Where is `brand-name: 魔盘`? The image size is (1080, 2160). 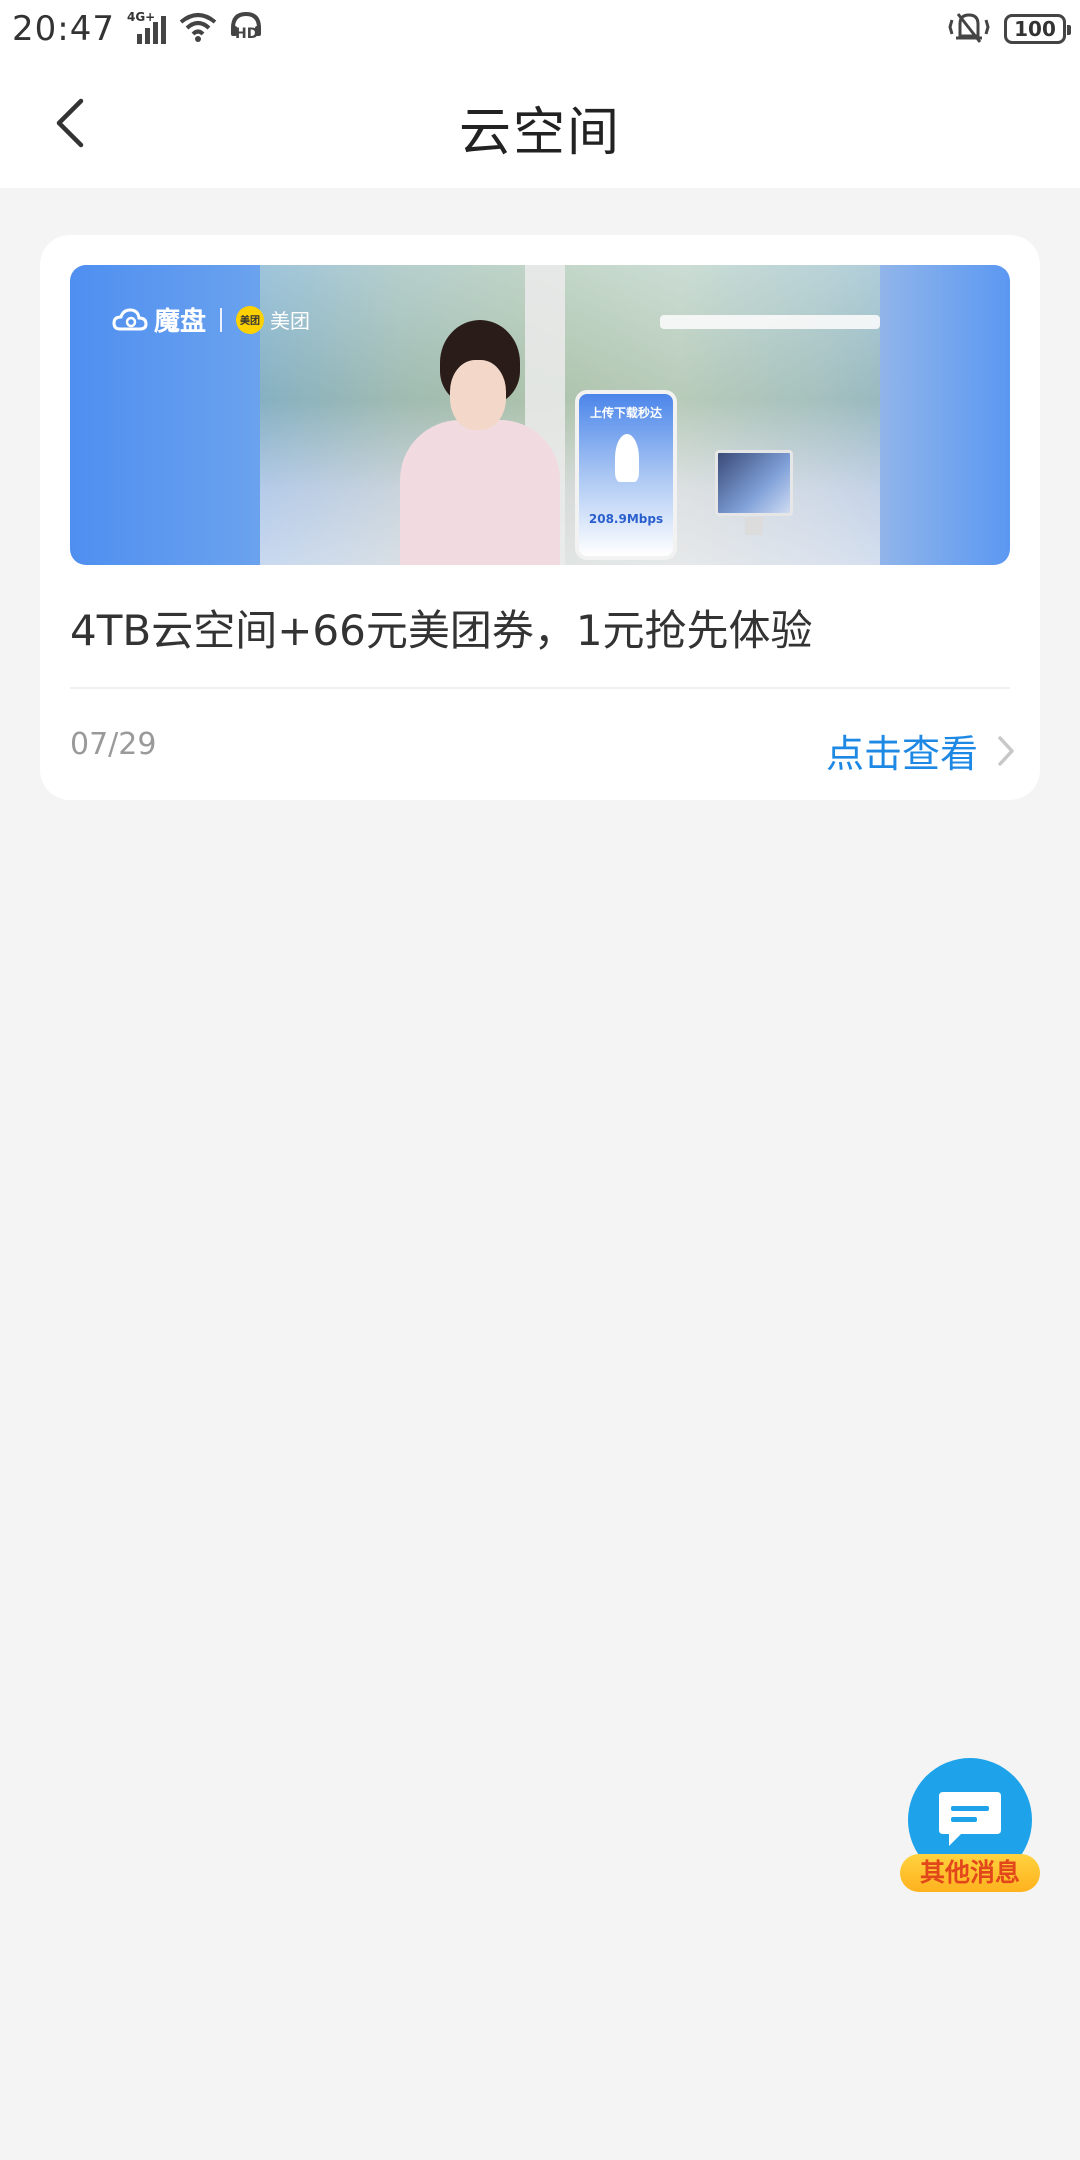
brand-name: 魔盘 is located at coordinates (180, 322).